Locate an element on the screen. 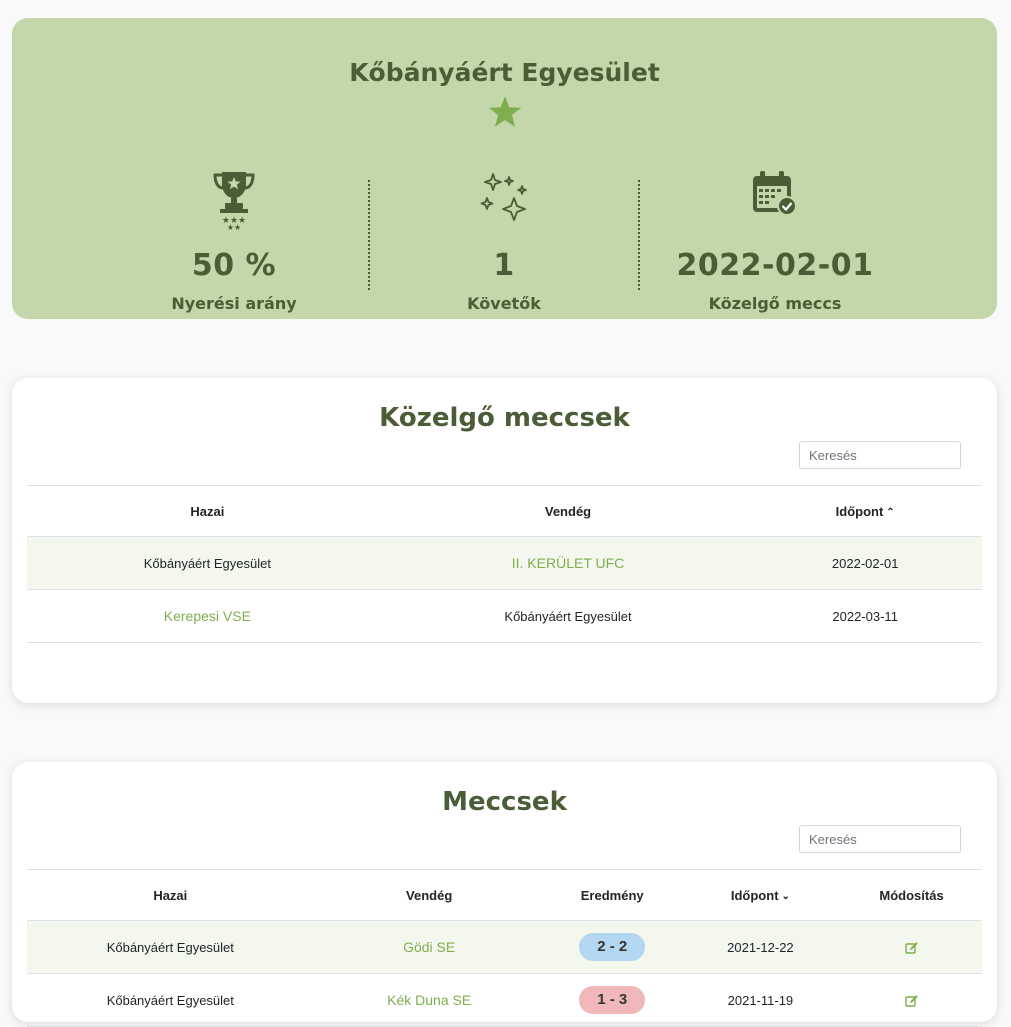  next-match-stat: 2022-02-01 Közelgő meccs is located at coordinates (775, 240).